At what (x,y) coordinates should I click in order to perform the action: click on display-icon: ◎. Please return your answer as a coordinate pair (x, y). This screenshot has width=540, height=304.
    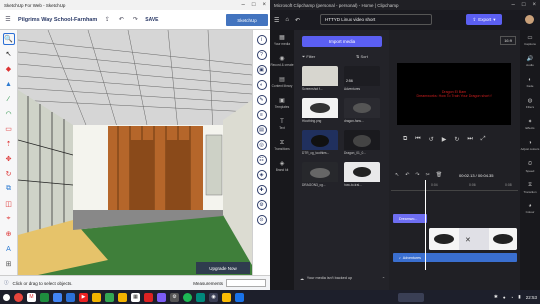
    Looking at the image, I should click on (261, 145).